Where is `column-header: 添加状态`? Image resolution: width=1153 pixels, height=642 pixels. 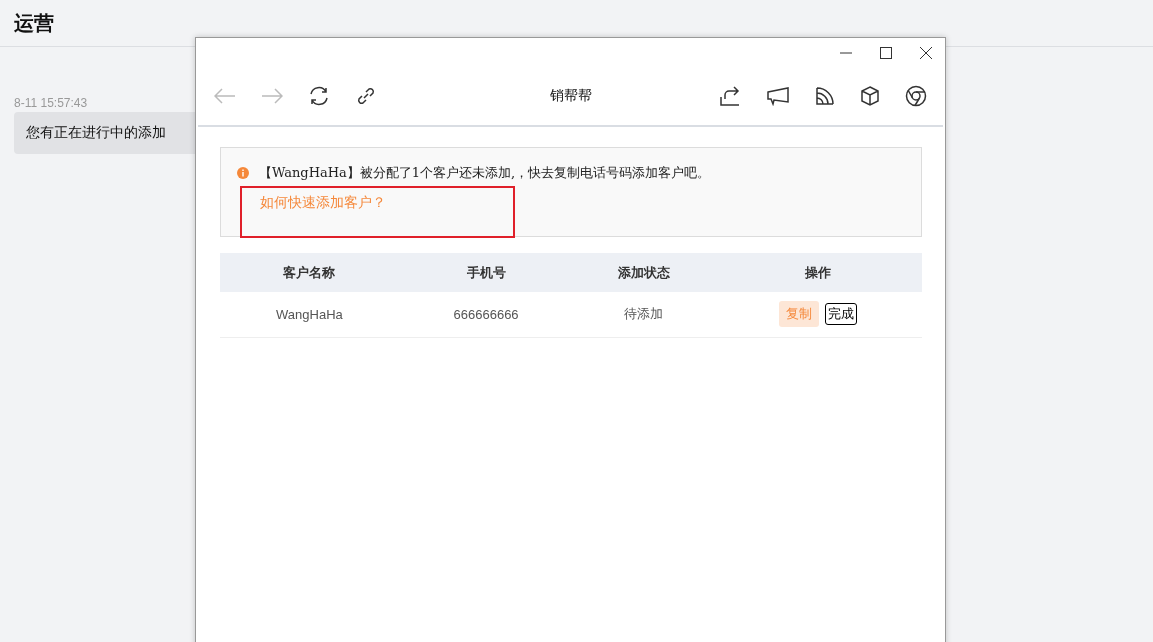
column-header: 添加状态 is located at coordinates (643, 272).